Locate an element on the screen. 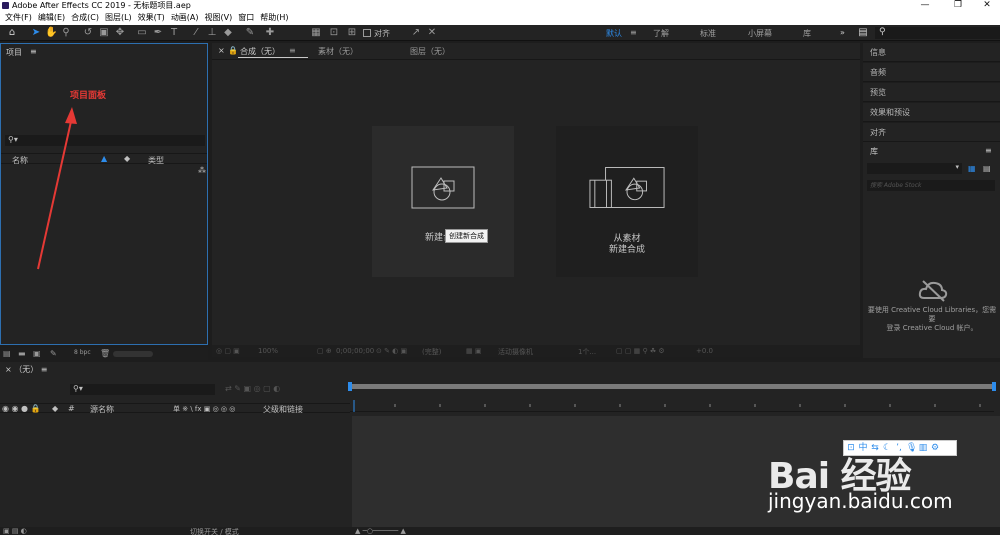  library-search-input: 搜索 Adobe Stock is located at coordinates (931, 185).